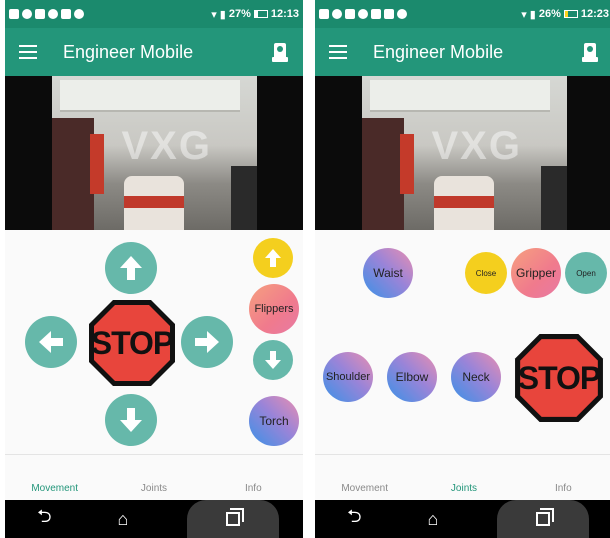 The width and height of the screenshot is (610, 538). Describe the element at coordinates (154, 14) in the screenshot. I see `status-bar: ▾ ▮ 27% 12:13` at that location.